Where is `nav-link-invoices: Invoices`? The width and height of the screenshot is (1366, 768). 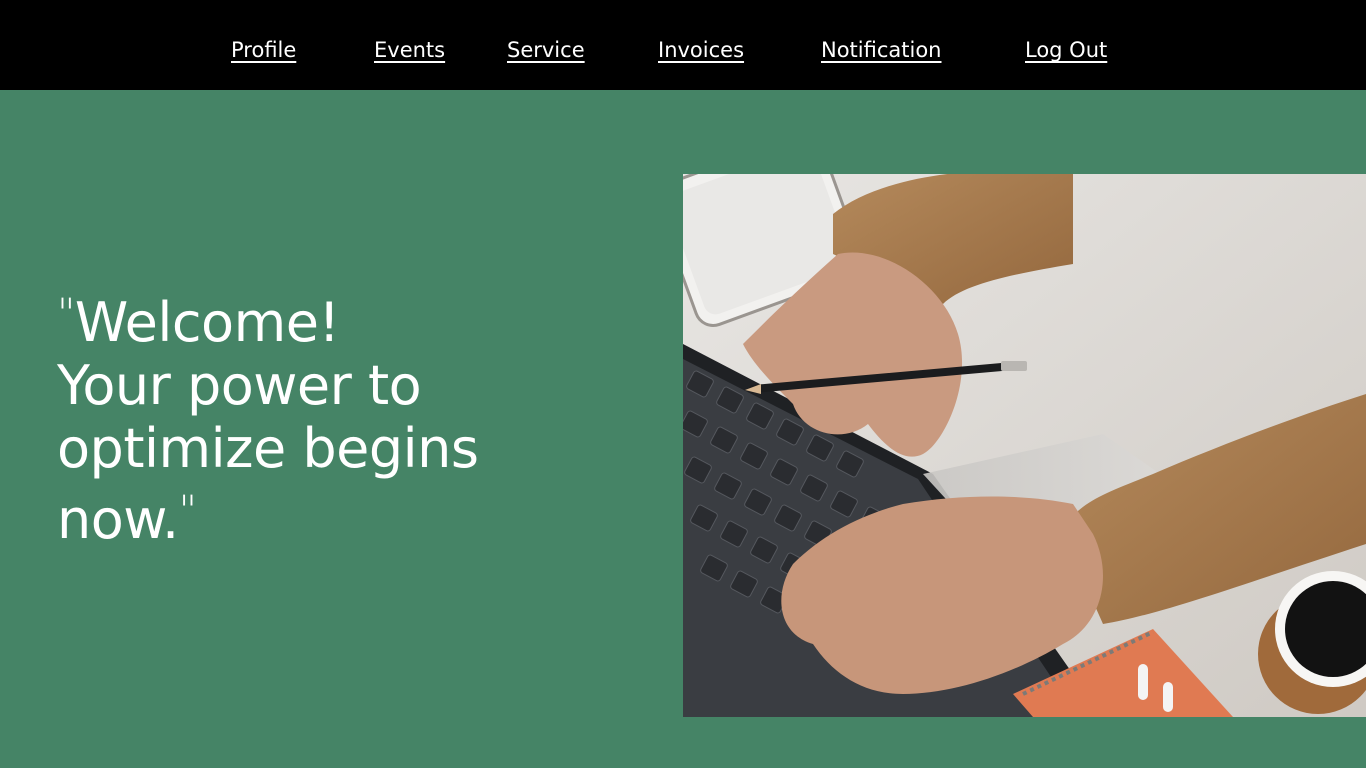
nav-link-invoices: Invoices is located at coordinates (701, 50).